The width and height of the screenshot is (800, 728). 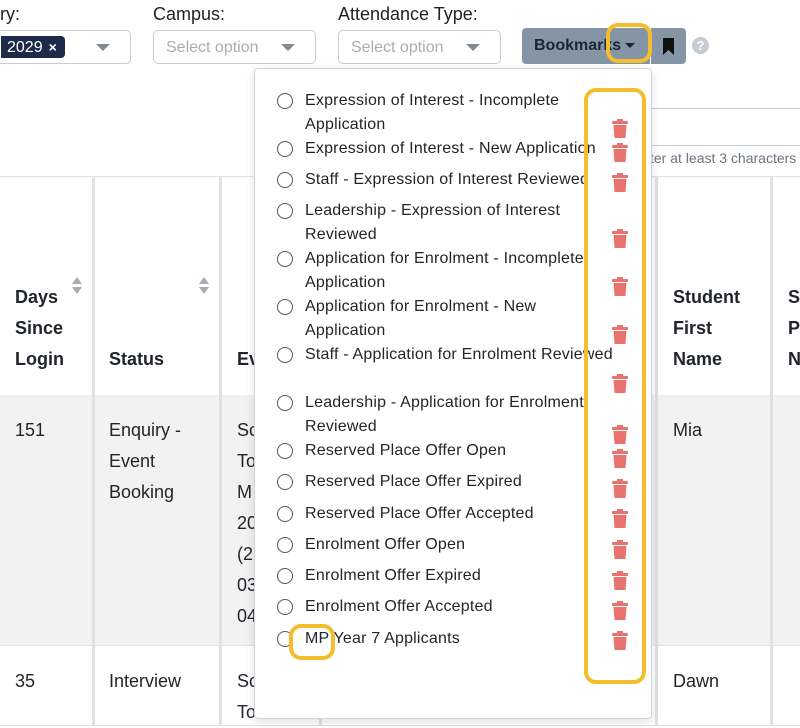 What do you see at coordinates (212, 47) in the screenshot?
I see `campus-placeholder: Select option` at bounding box center [212, 47].